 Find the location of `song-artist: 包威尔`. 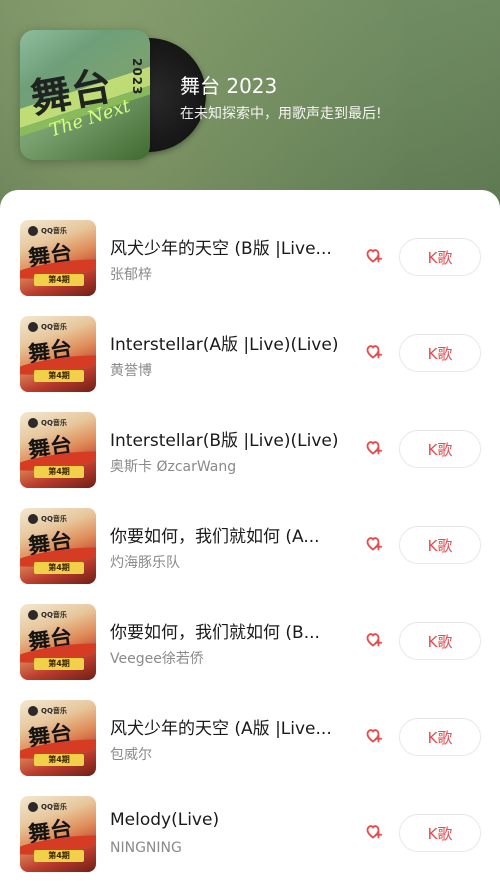

song-artist: 包威尔 is located at coordinates (131, 755).